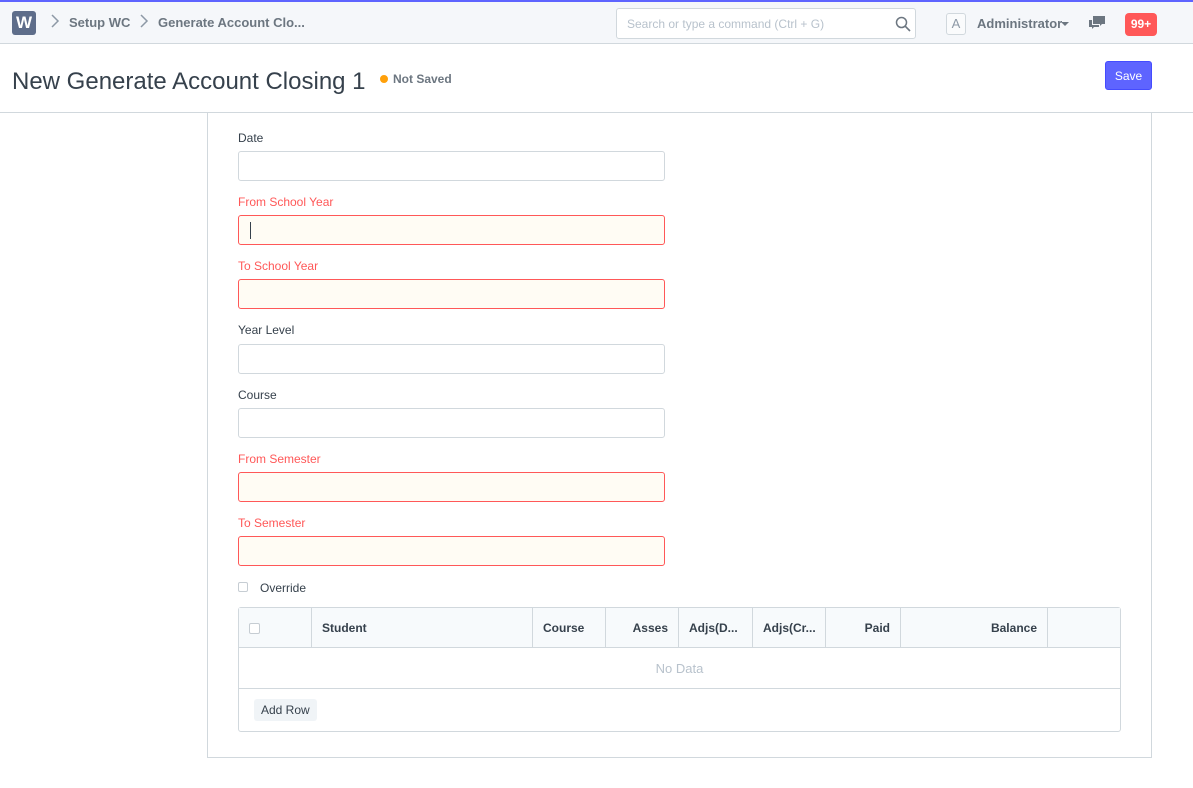  Describe the element at coordinates (254, 628) in the screenshot. I see `select-all-checkbox` at that location.